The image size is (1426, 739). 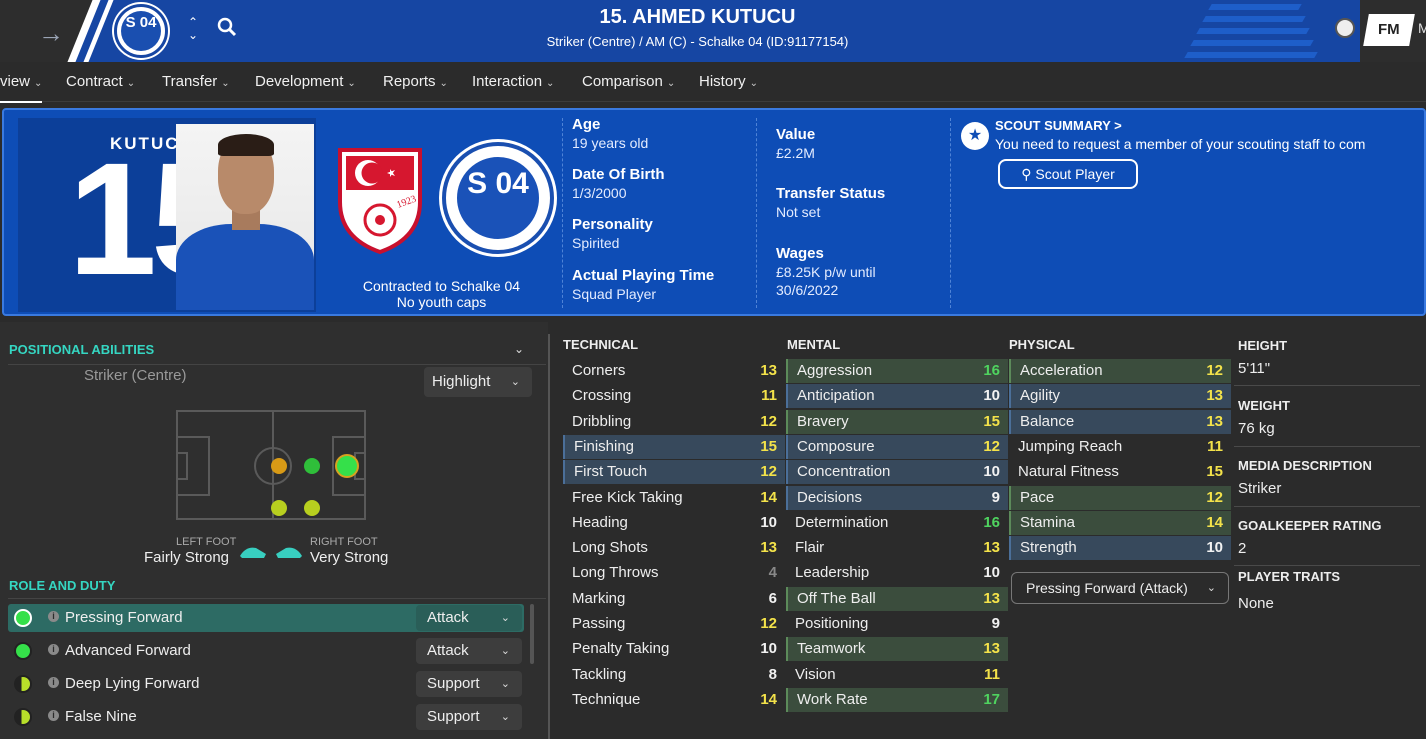 What do you see at coordinates (599, 674) in the screenshot?
I see `attribute-name: Tackling` at bounding box center [599, 674].